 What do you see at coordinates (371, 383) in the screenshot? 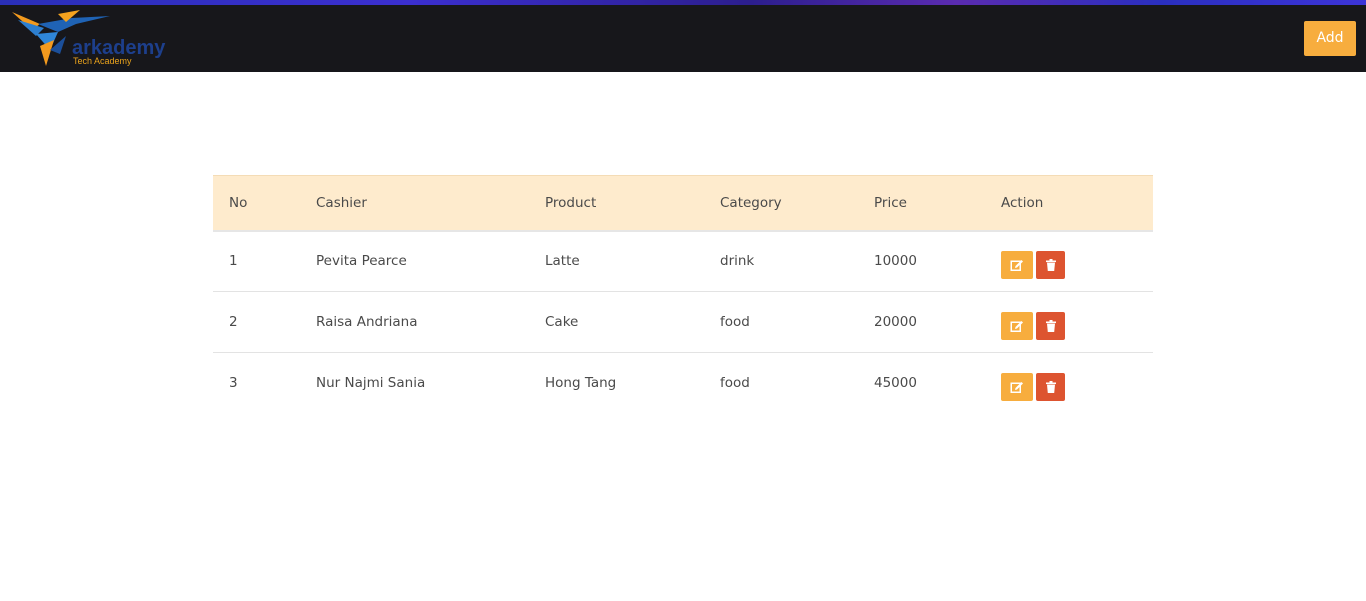
I see `cell-cashier: Nur Najmi Sania` at bounding box center [371, 383].